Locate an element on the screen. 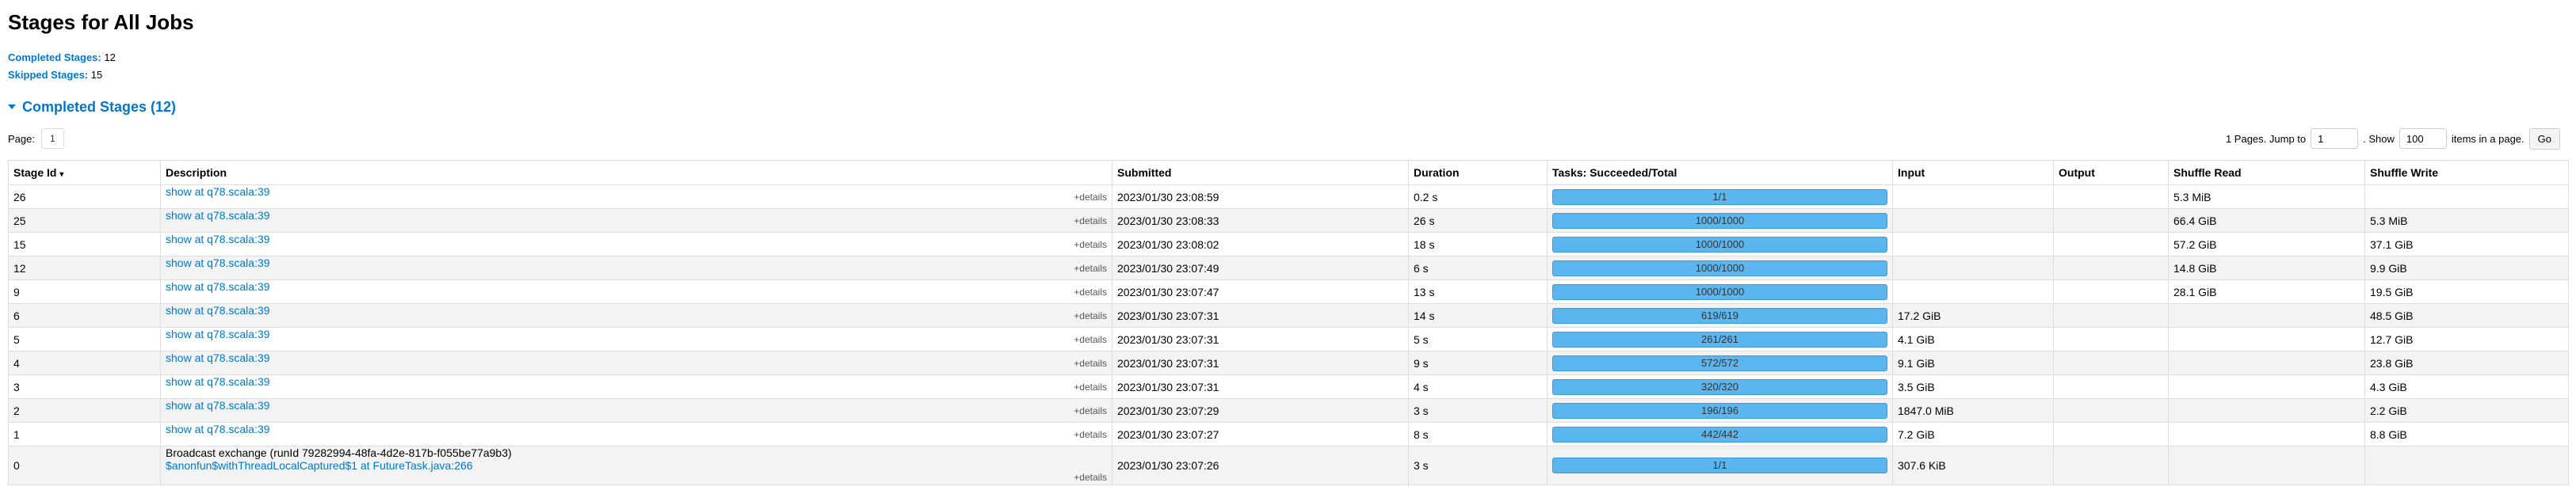  column-header-shuffle-read: Shuffle Read is located at coordinates (2266, 172).